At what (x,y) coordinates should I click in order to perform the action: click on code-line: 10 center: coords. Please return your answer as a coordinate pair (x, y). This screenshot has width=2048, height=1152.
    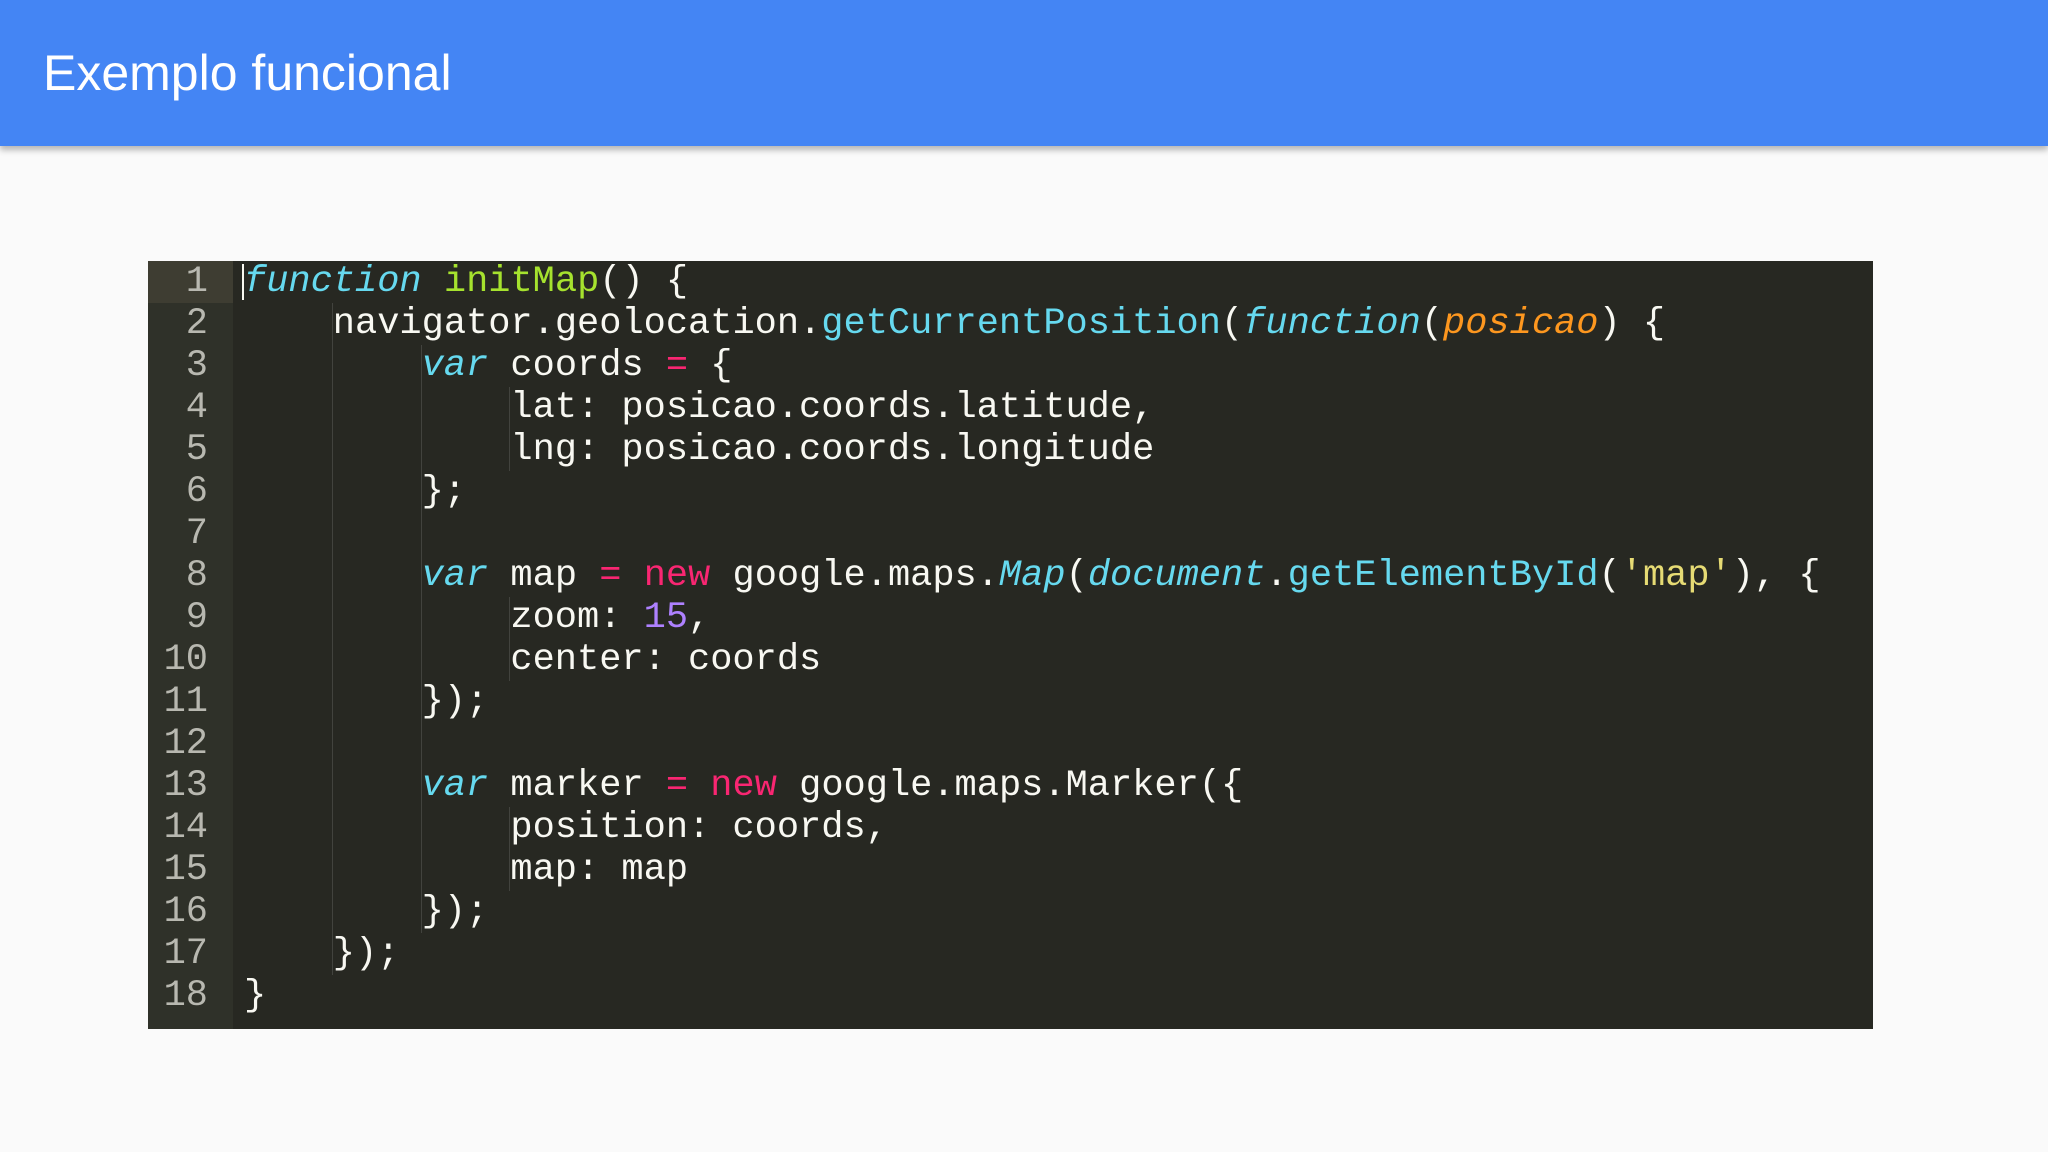
    Looking at the image, I should click on (1010, 660).